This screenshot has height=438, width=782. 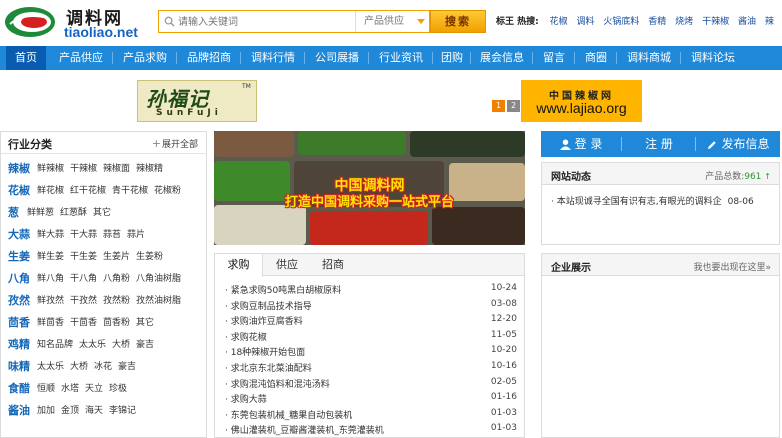 I want to click on category-subitem-link: 鲜八角, so click(x=50, y=279).